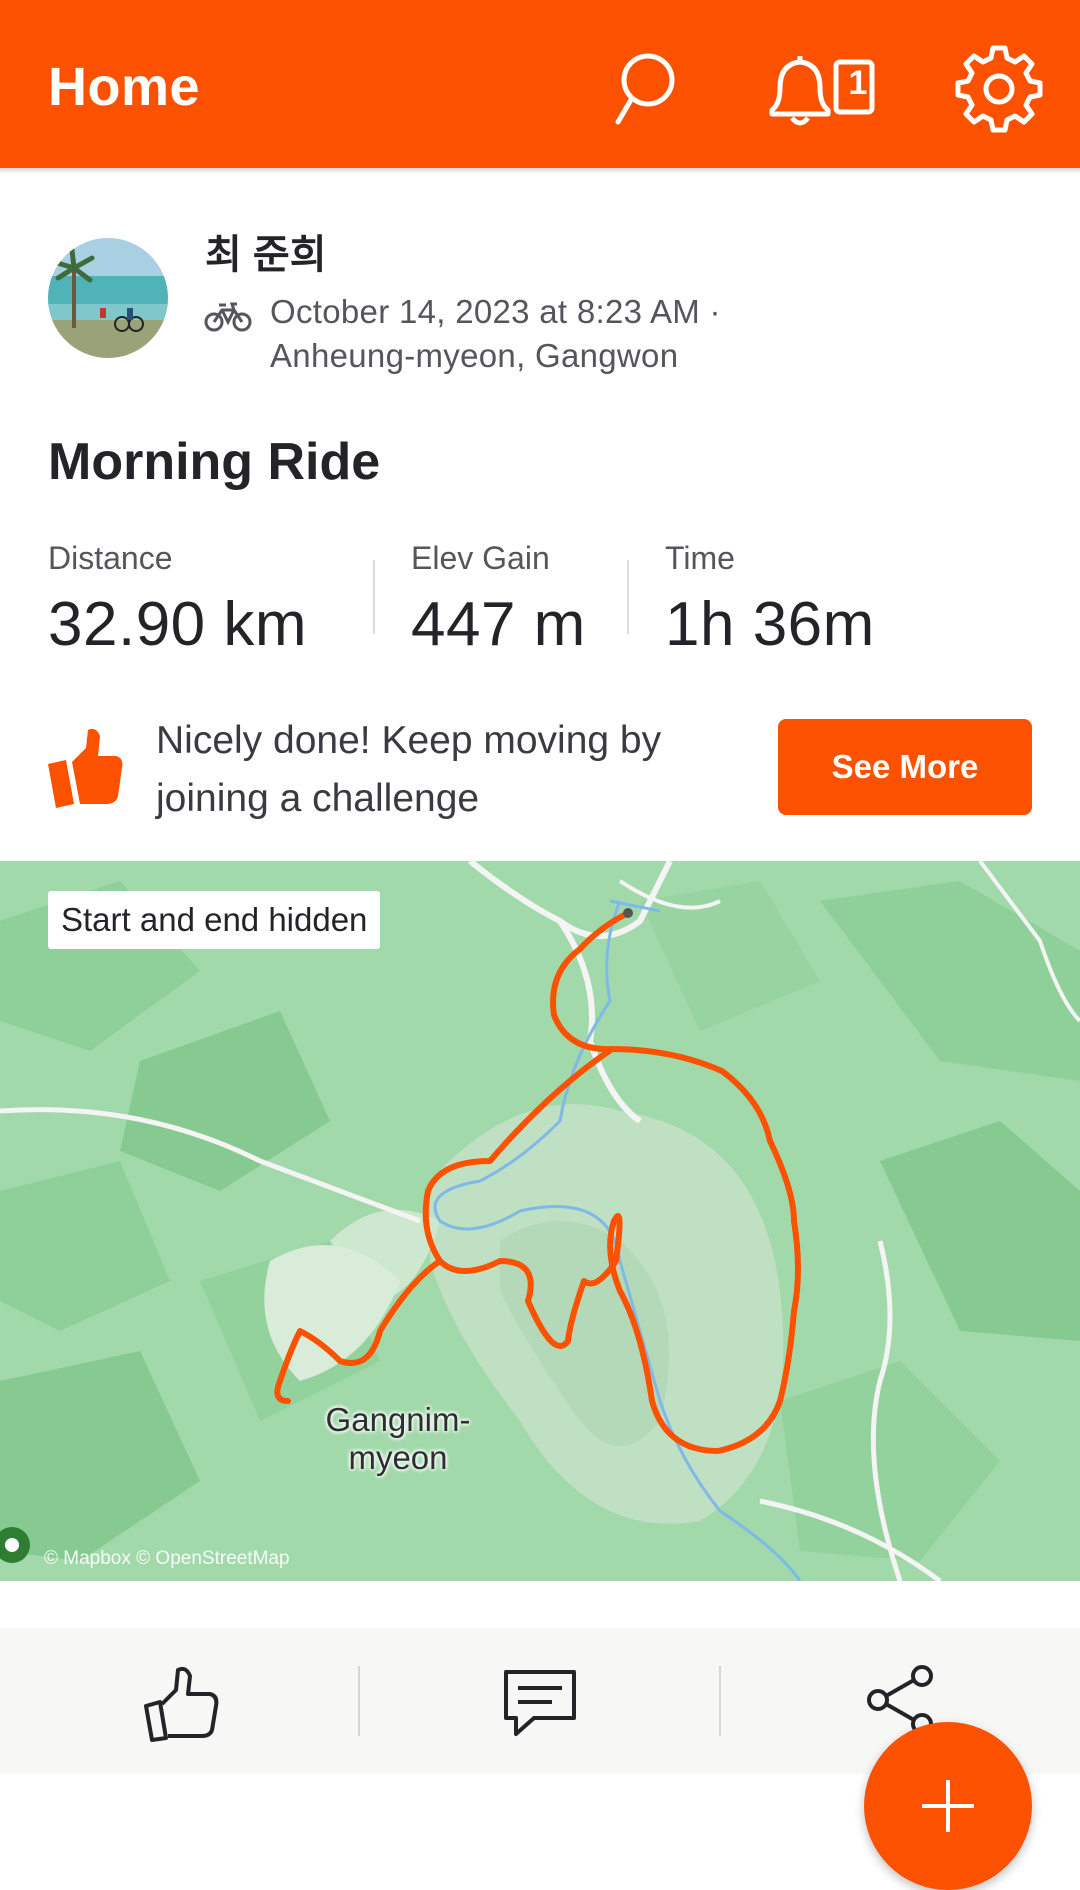 Image resolution: width=1080 pixels, height=1890 pixels. What do you see at coordinates (214, 462) in the screenshot?
I see `activity-title: Morning Ride` at bounding box center [214, 462].